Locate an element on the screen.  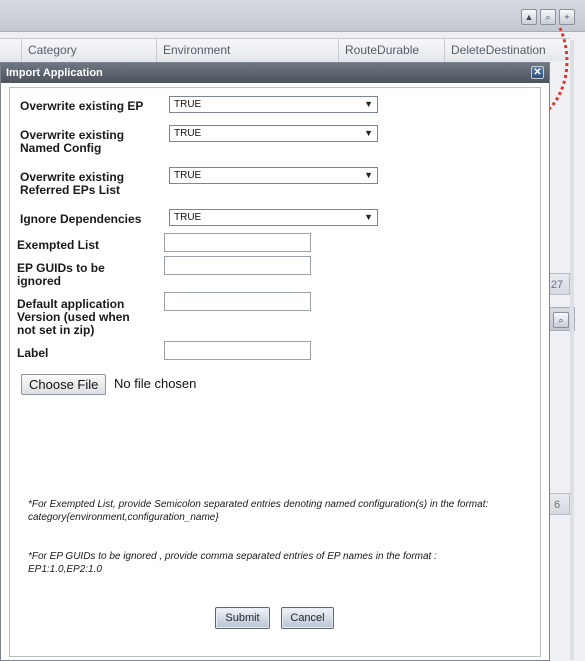
label-input is located at coordinates (237, 350).